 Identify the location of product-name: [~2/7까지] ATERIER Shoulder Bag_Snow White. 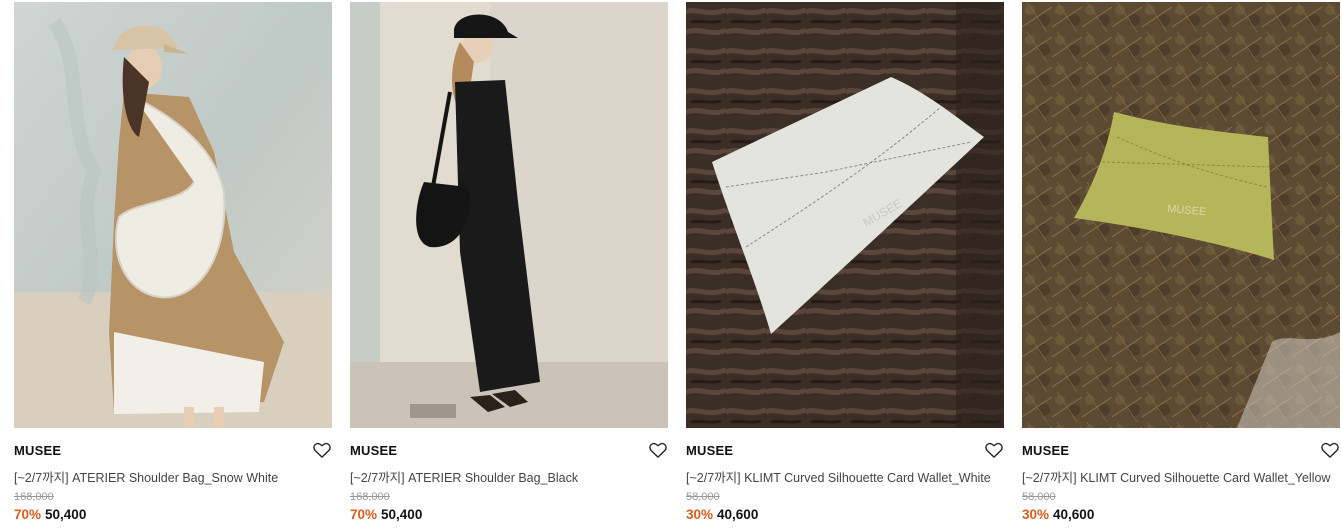
(173, 476).